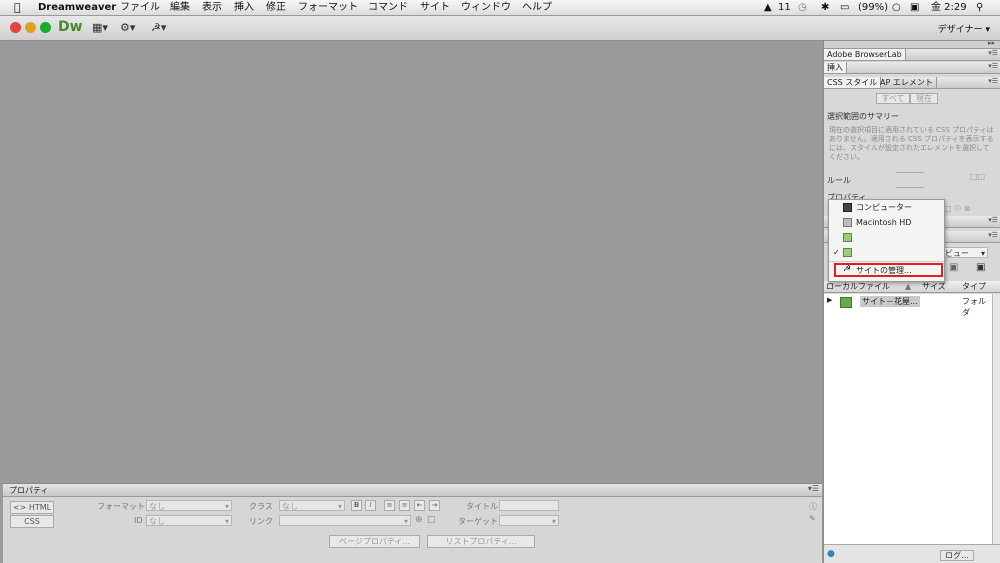 This screenshot has height=563, width=1000. I want to click on menu-file: ファイル, so click(140, 7).